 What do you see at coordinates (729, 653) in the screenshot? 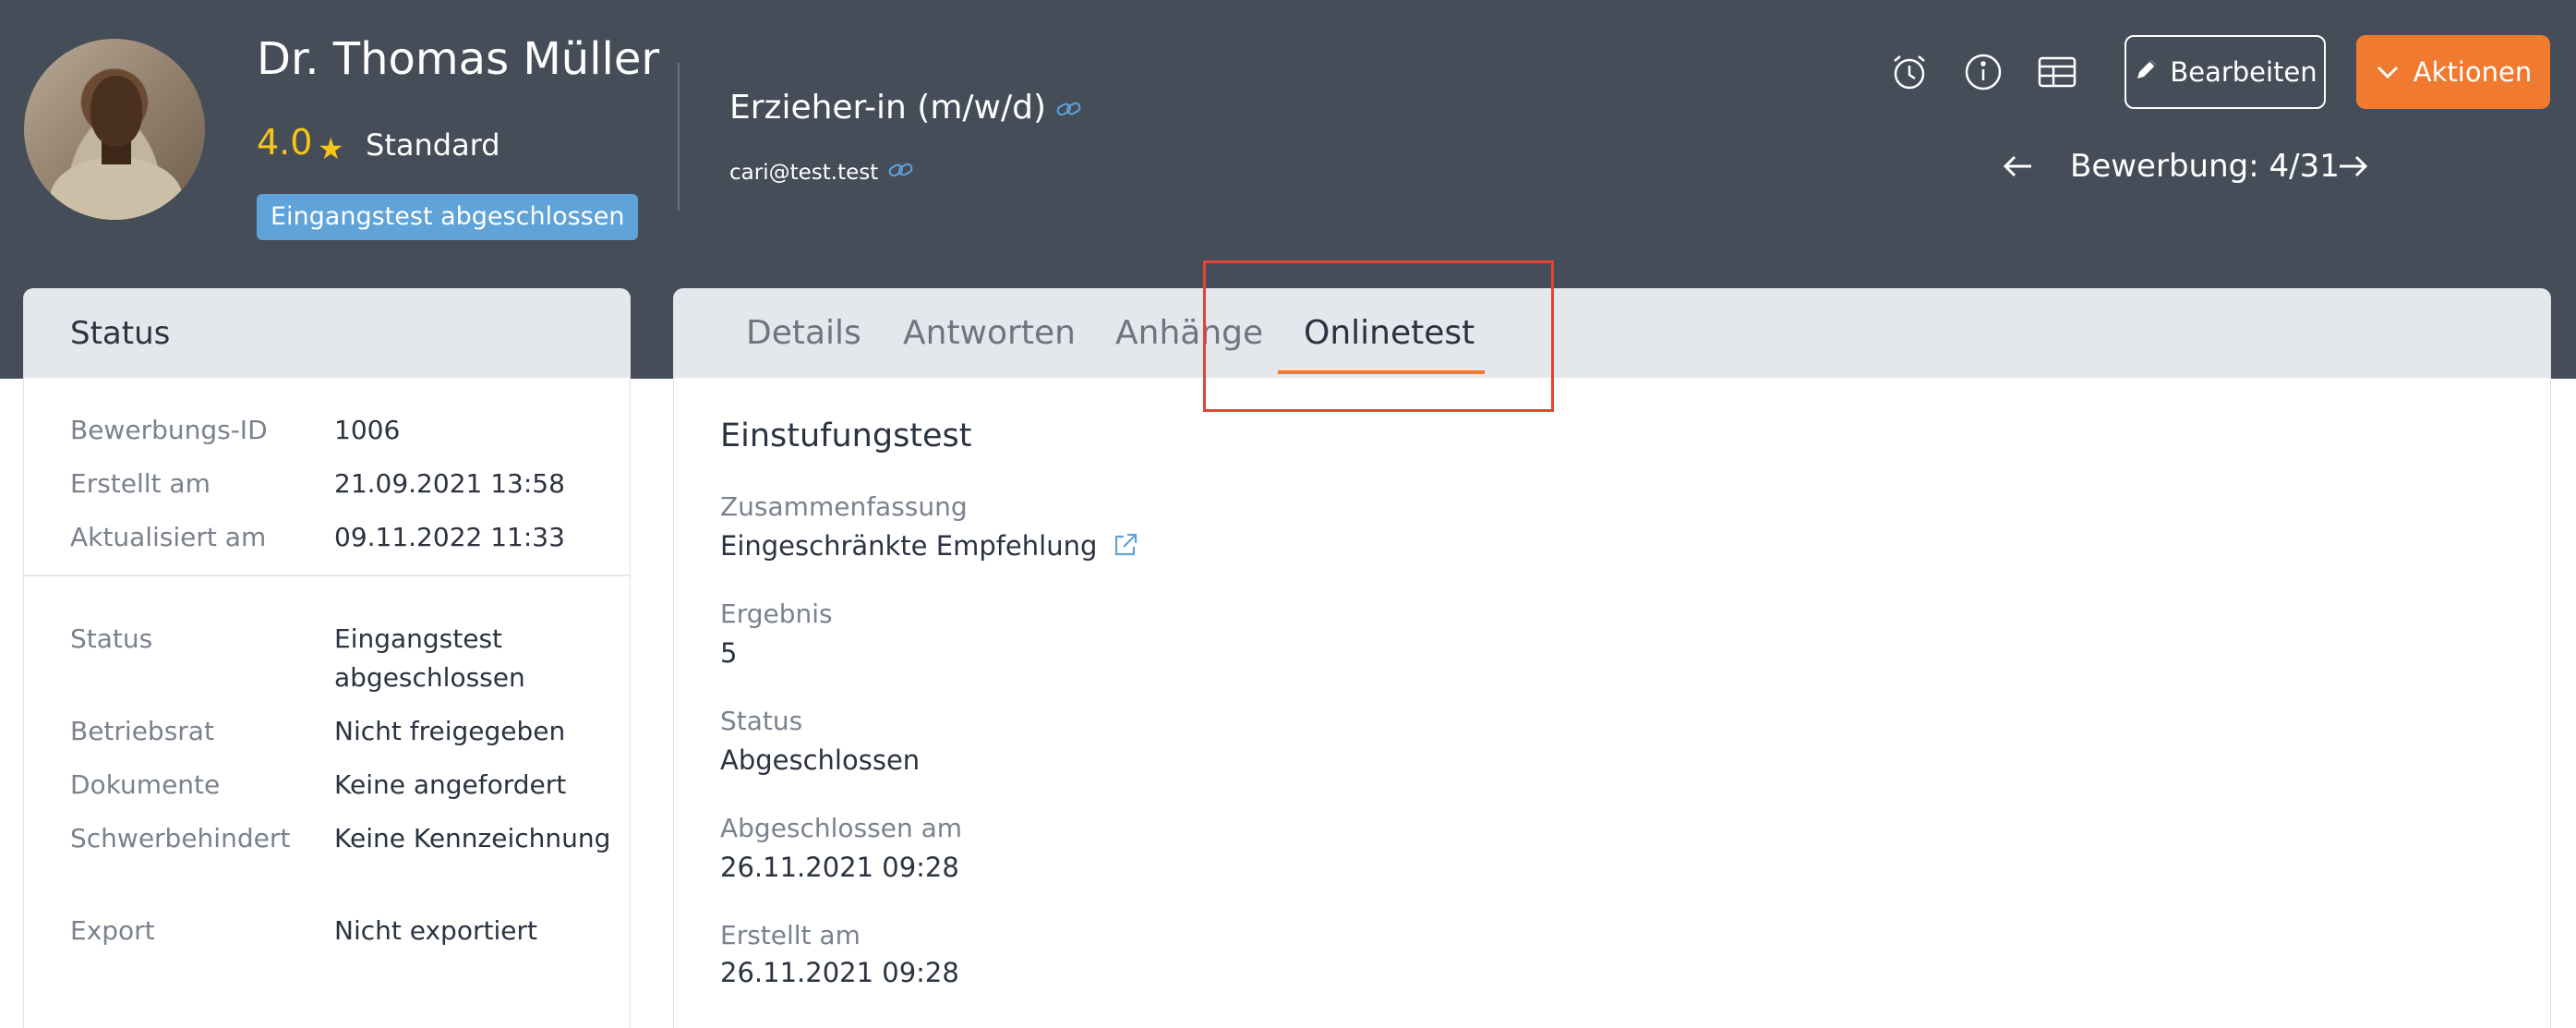
I see `field-value: 5` at bounding box center [729, 653].